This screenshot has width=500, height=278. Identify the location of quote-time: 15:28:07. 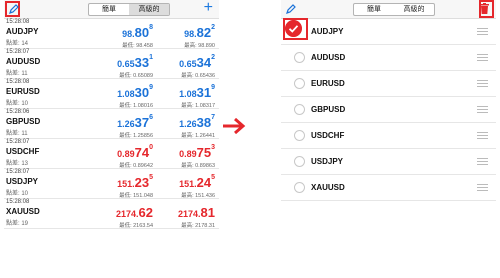
(18, 52).